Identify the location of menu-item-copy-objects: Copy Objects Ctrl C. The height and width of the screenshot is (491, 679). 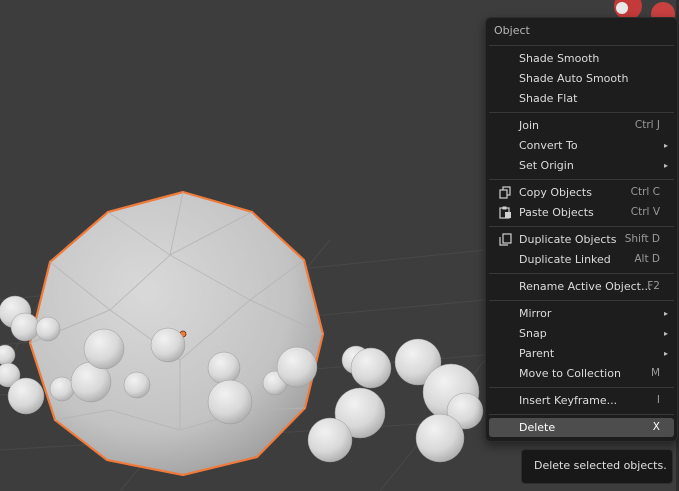
(581, 192).